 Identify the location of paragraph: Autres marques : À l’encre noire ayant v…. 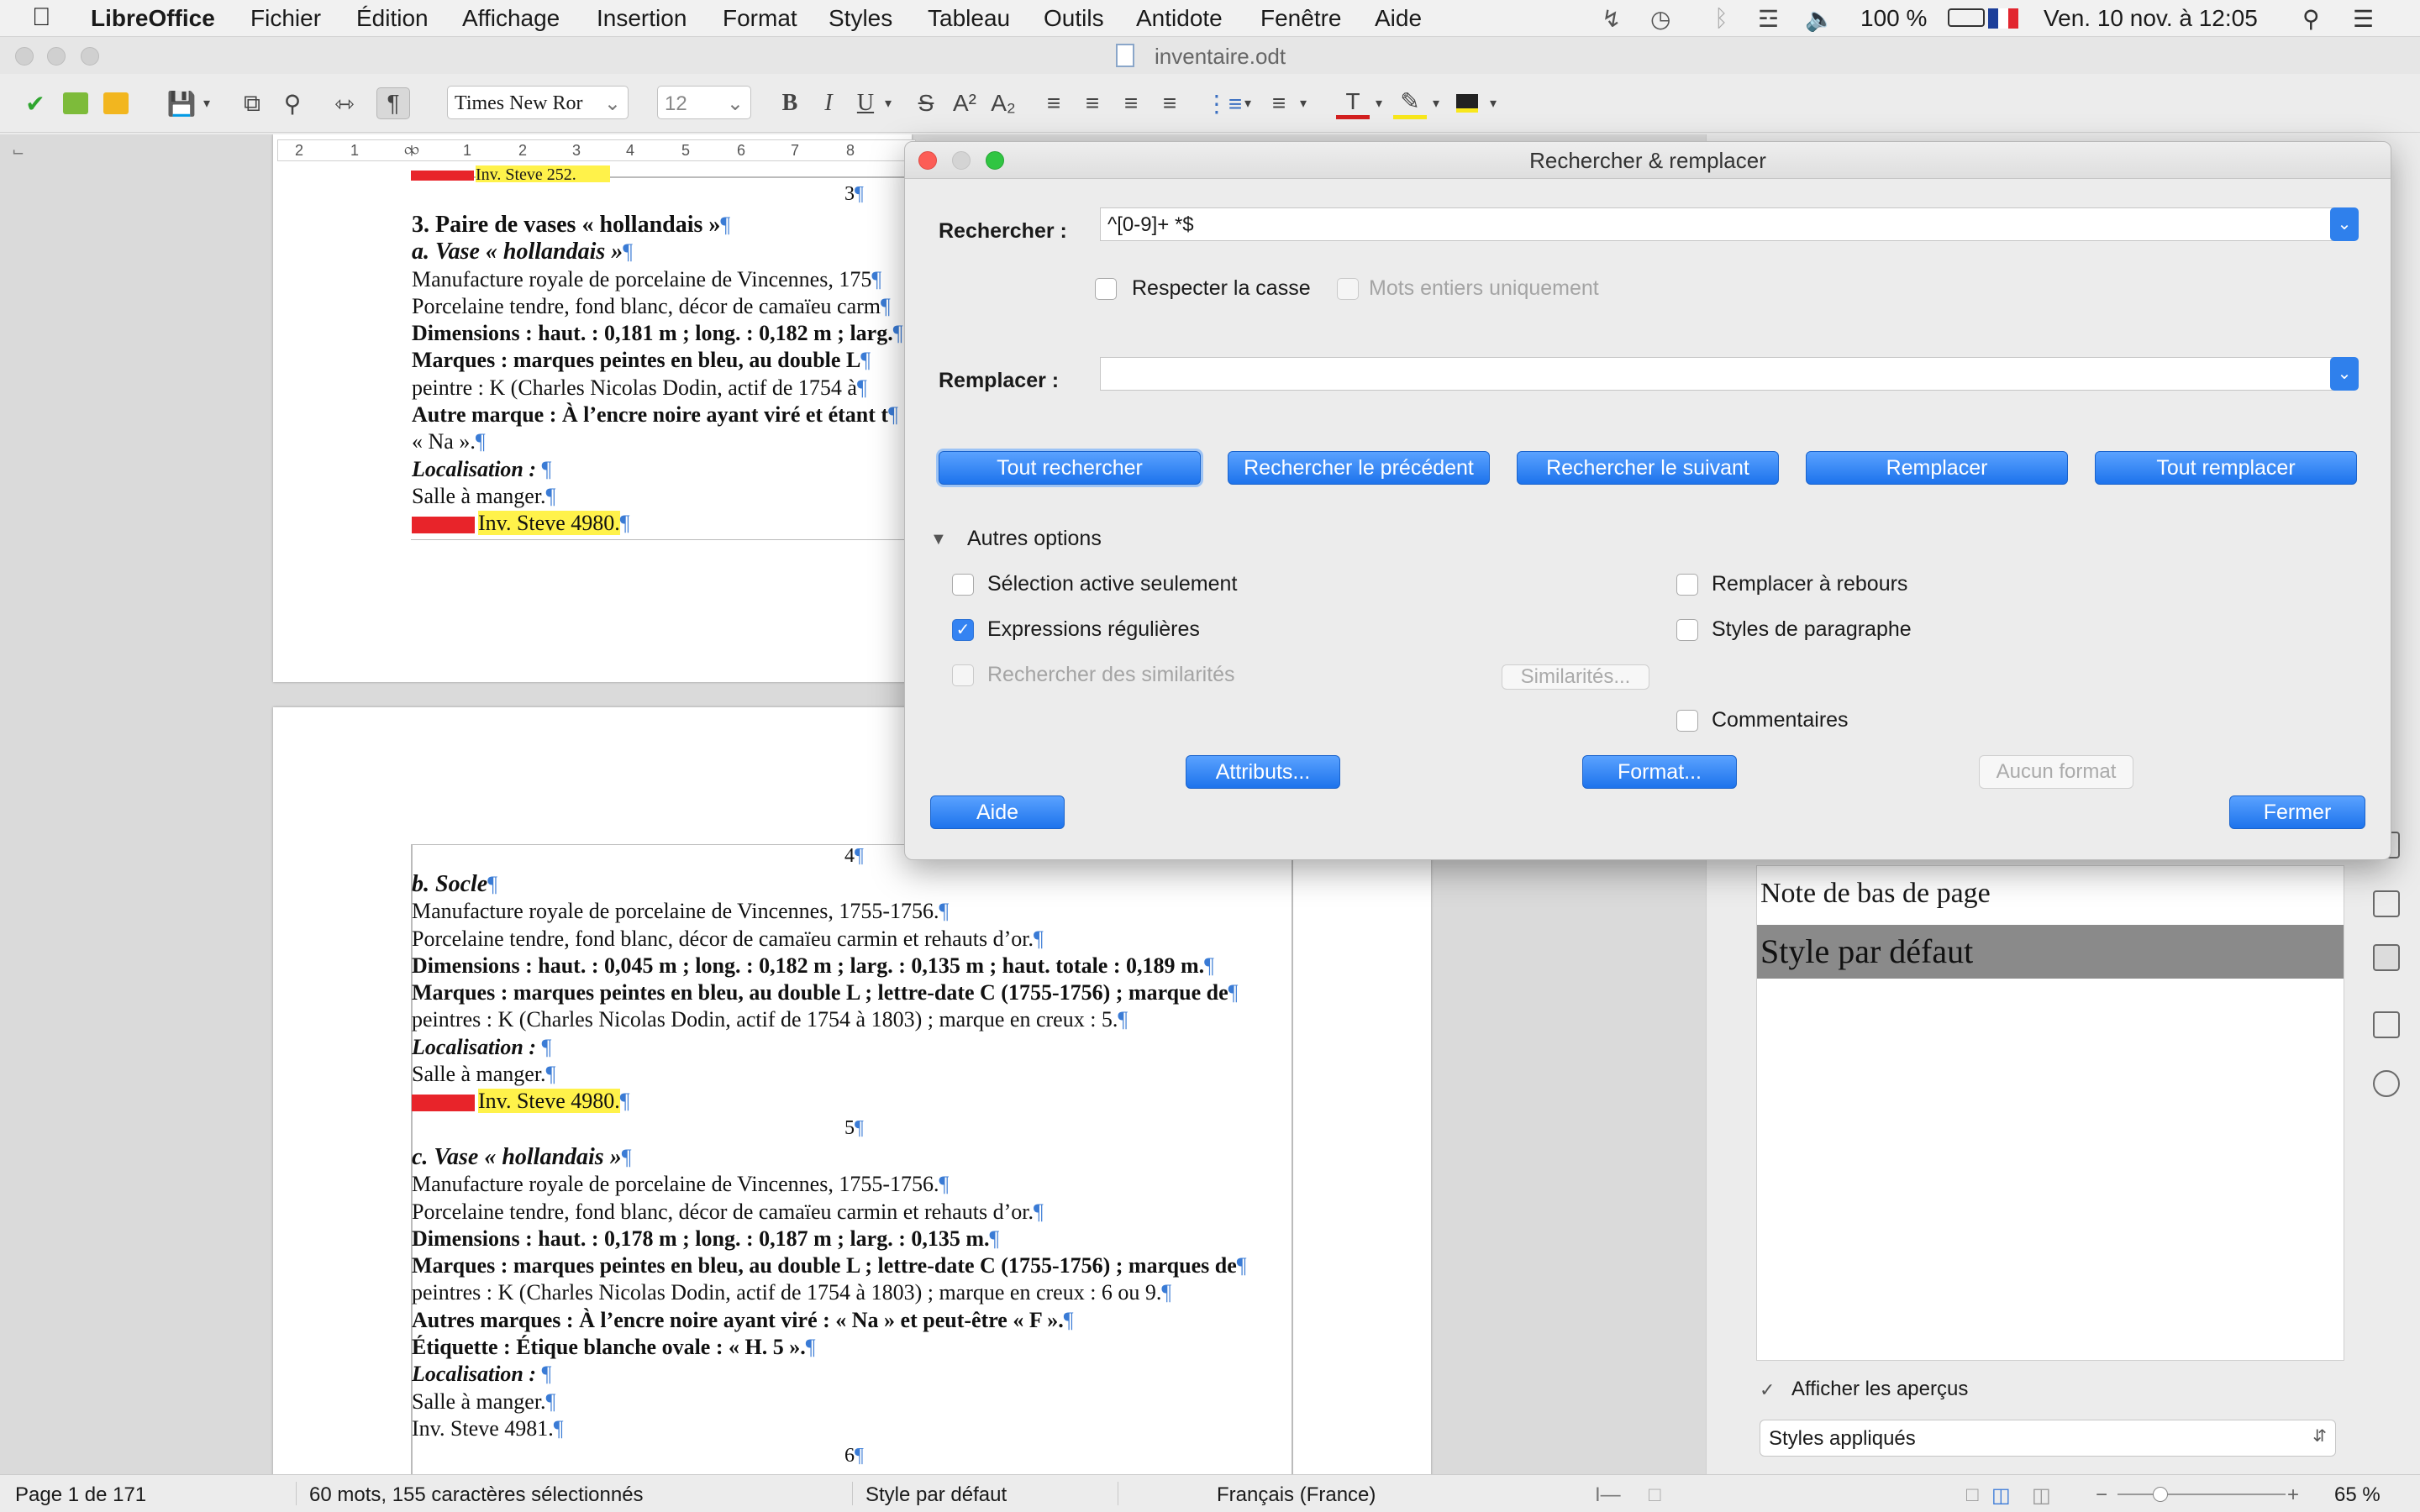
(852, 1320).